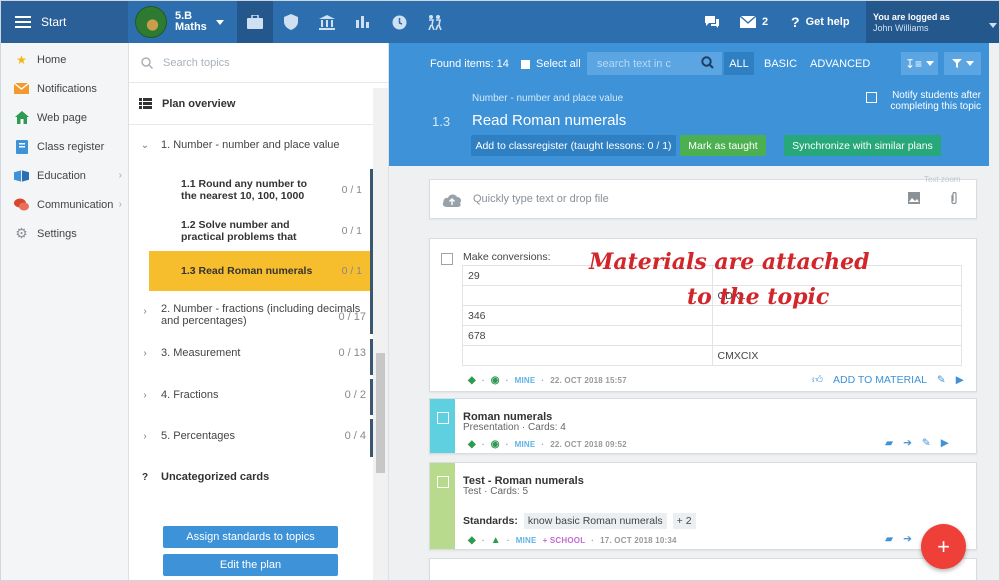 The height and width of the screenshot is (581, 1000). What do you see at coordinates (898, 539) in the screenshot?
I see `card-actions: ▰ ➔` at bounding box center [898, 539].